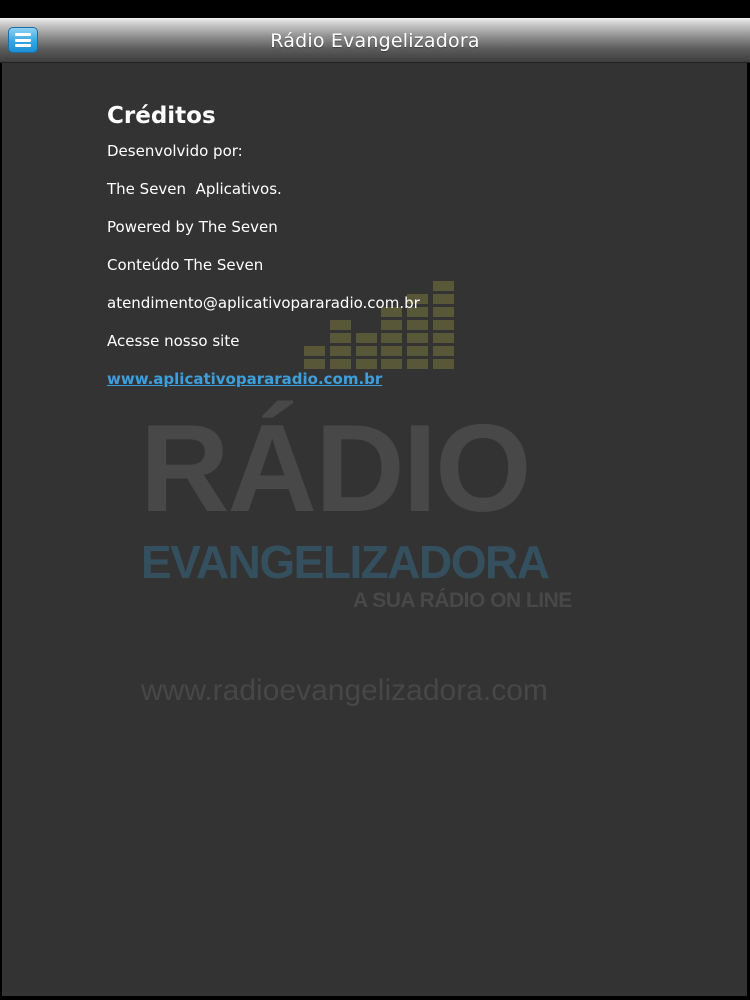 The height and width of the screenshot is (1000, 750). I want to click on watermark-radio-text: RÁDIO, so click(336, 469).